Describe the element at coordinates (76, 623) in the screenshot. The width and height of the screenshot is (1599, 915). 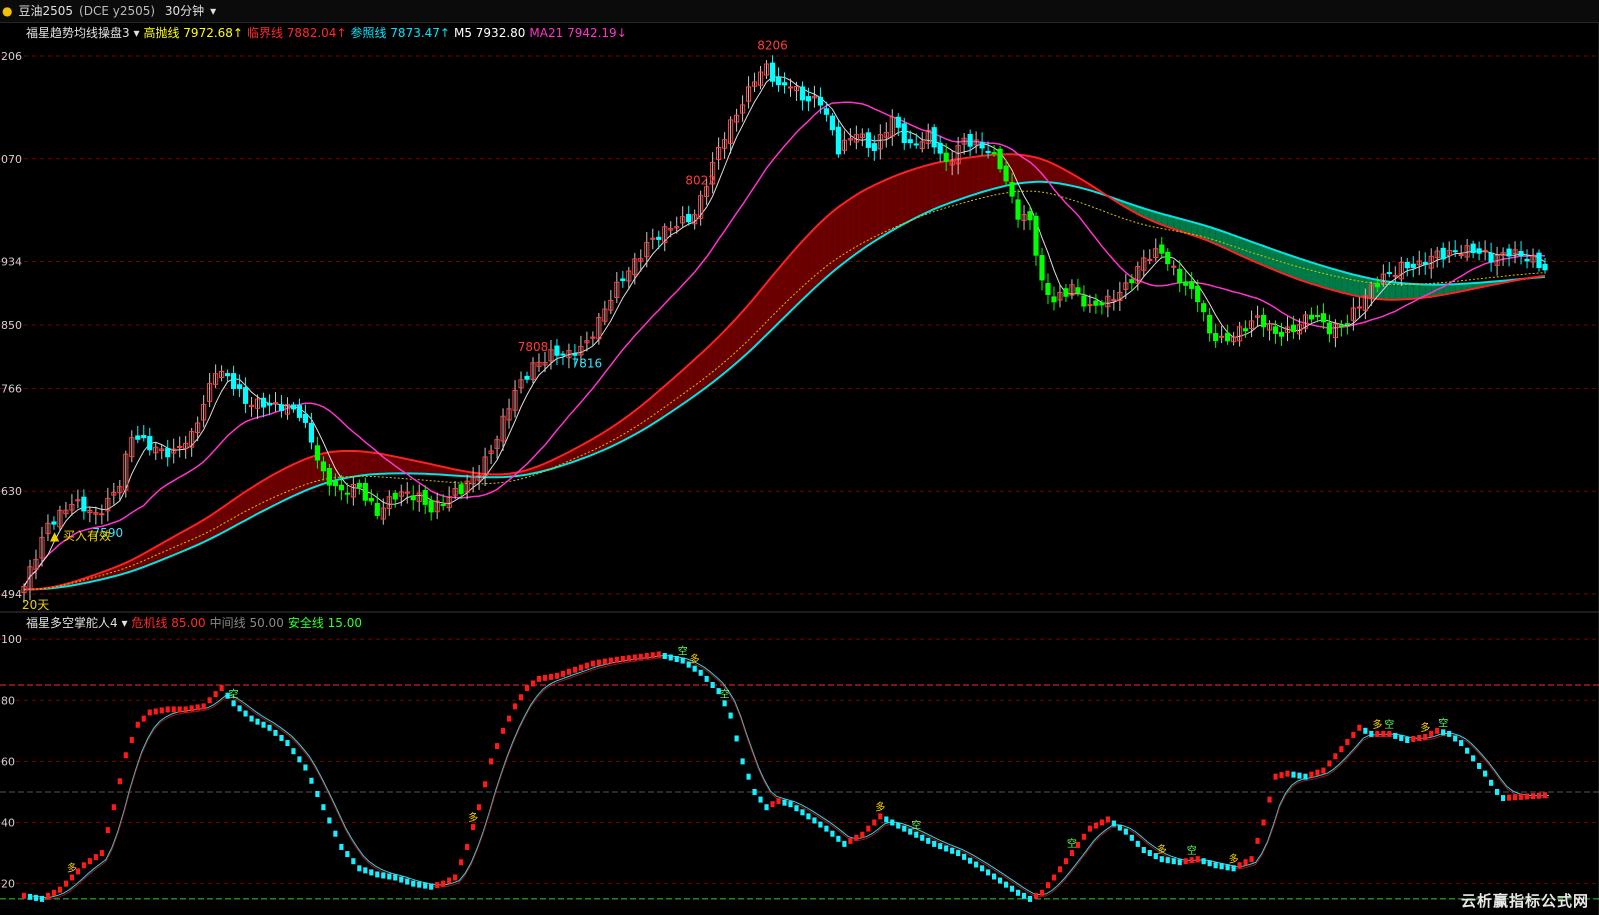
I see `indicator-name: 福星多空掌舵人4 ▾` at that location.